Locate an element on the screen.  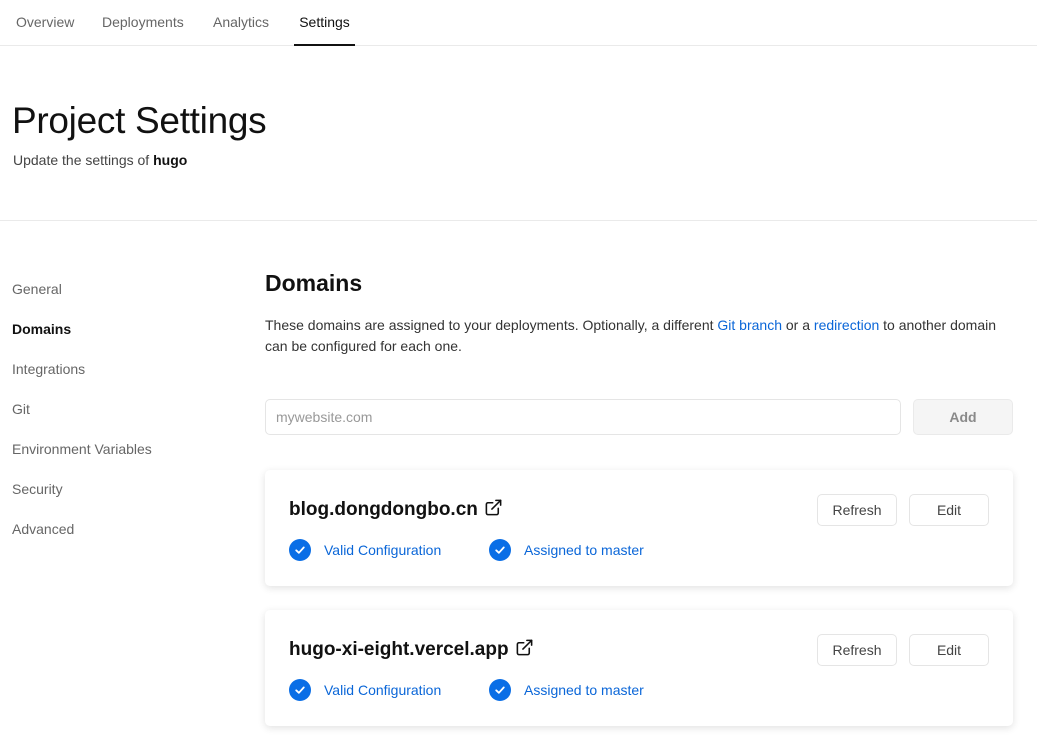
page-title: Project Settings is located at coordinates (139, 120).